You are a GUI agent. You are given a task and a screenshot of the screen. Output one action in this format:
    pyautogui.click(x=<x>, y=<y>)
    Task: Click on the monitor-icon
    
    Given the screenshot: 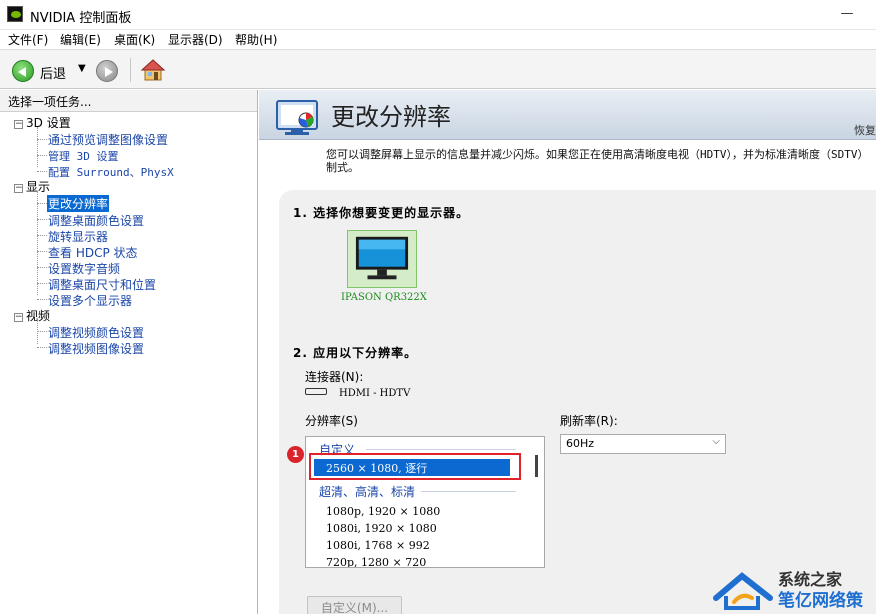 What is the action you would take?
    pyautogui.click(x=382, y=258)
    